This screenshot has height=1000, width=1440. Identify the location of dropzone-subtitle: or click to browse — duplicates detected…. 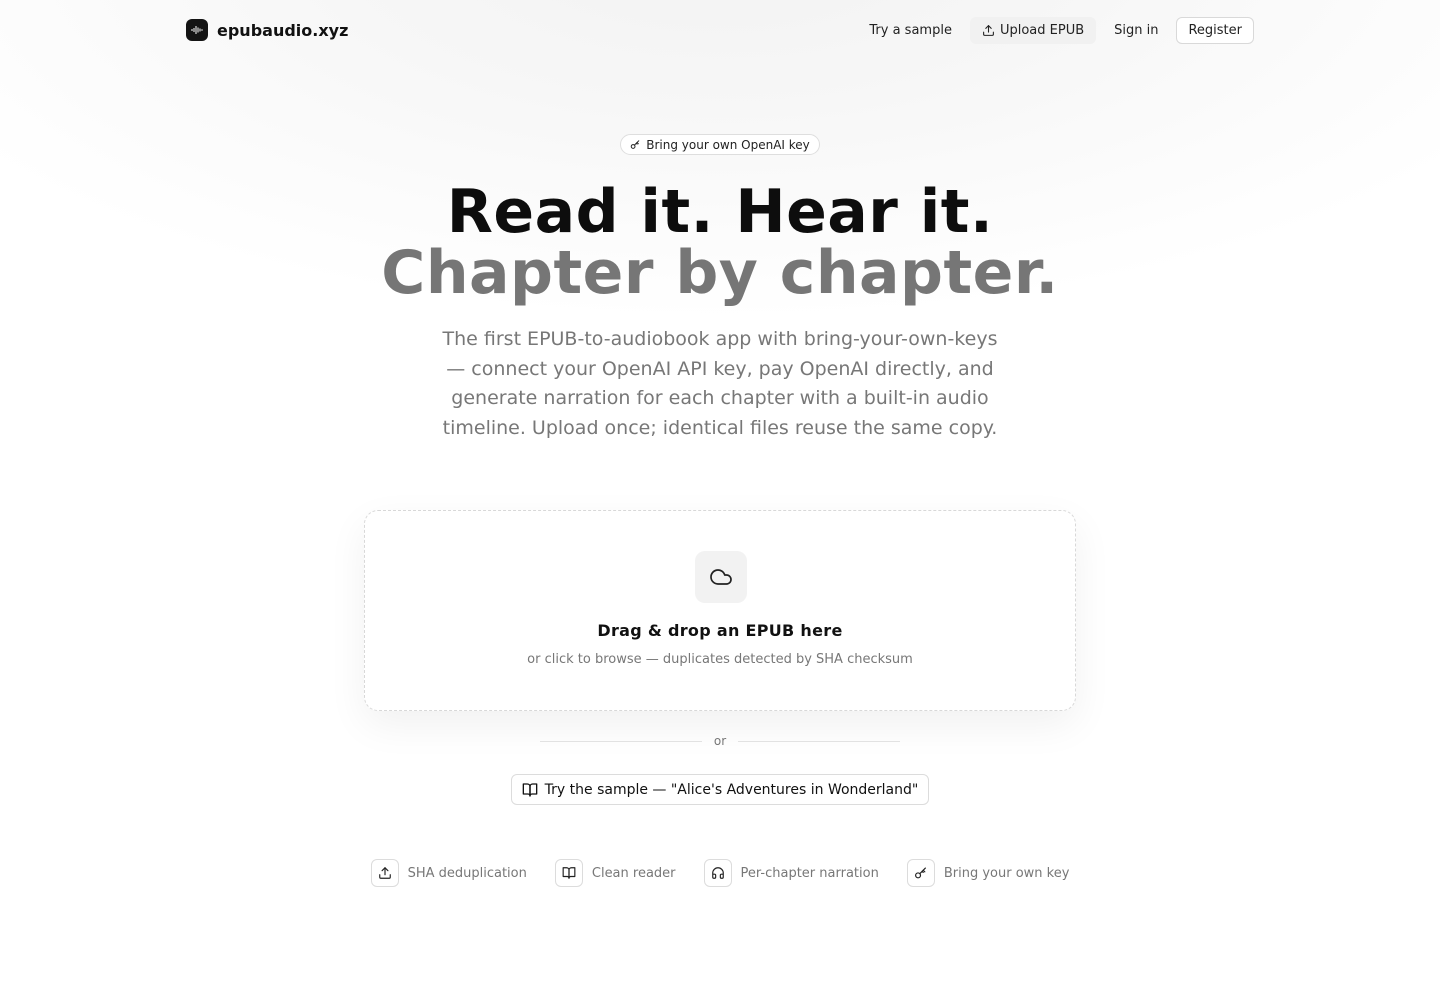
(720, 659).